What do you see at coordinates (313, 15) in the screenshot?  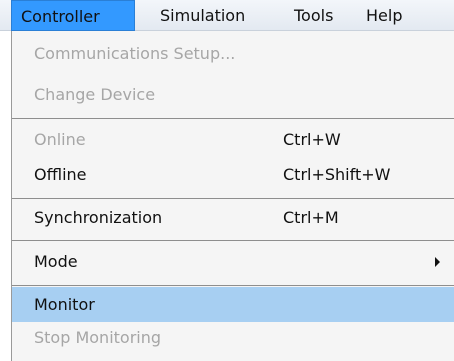 I see `menu-tools: Tools` at bounding box center [313, 15].